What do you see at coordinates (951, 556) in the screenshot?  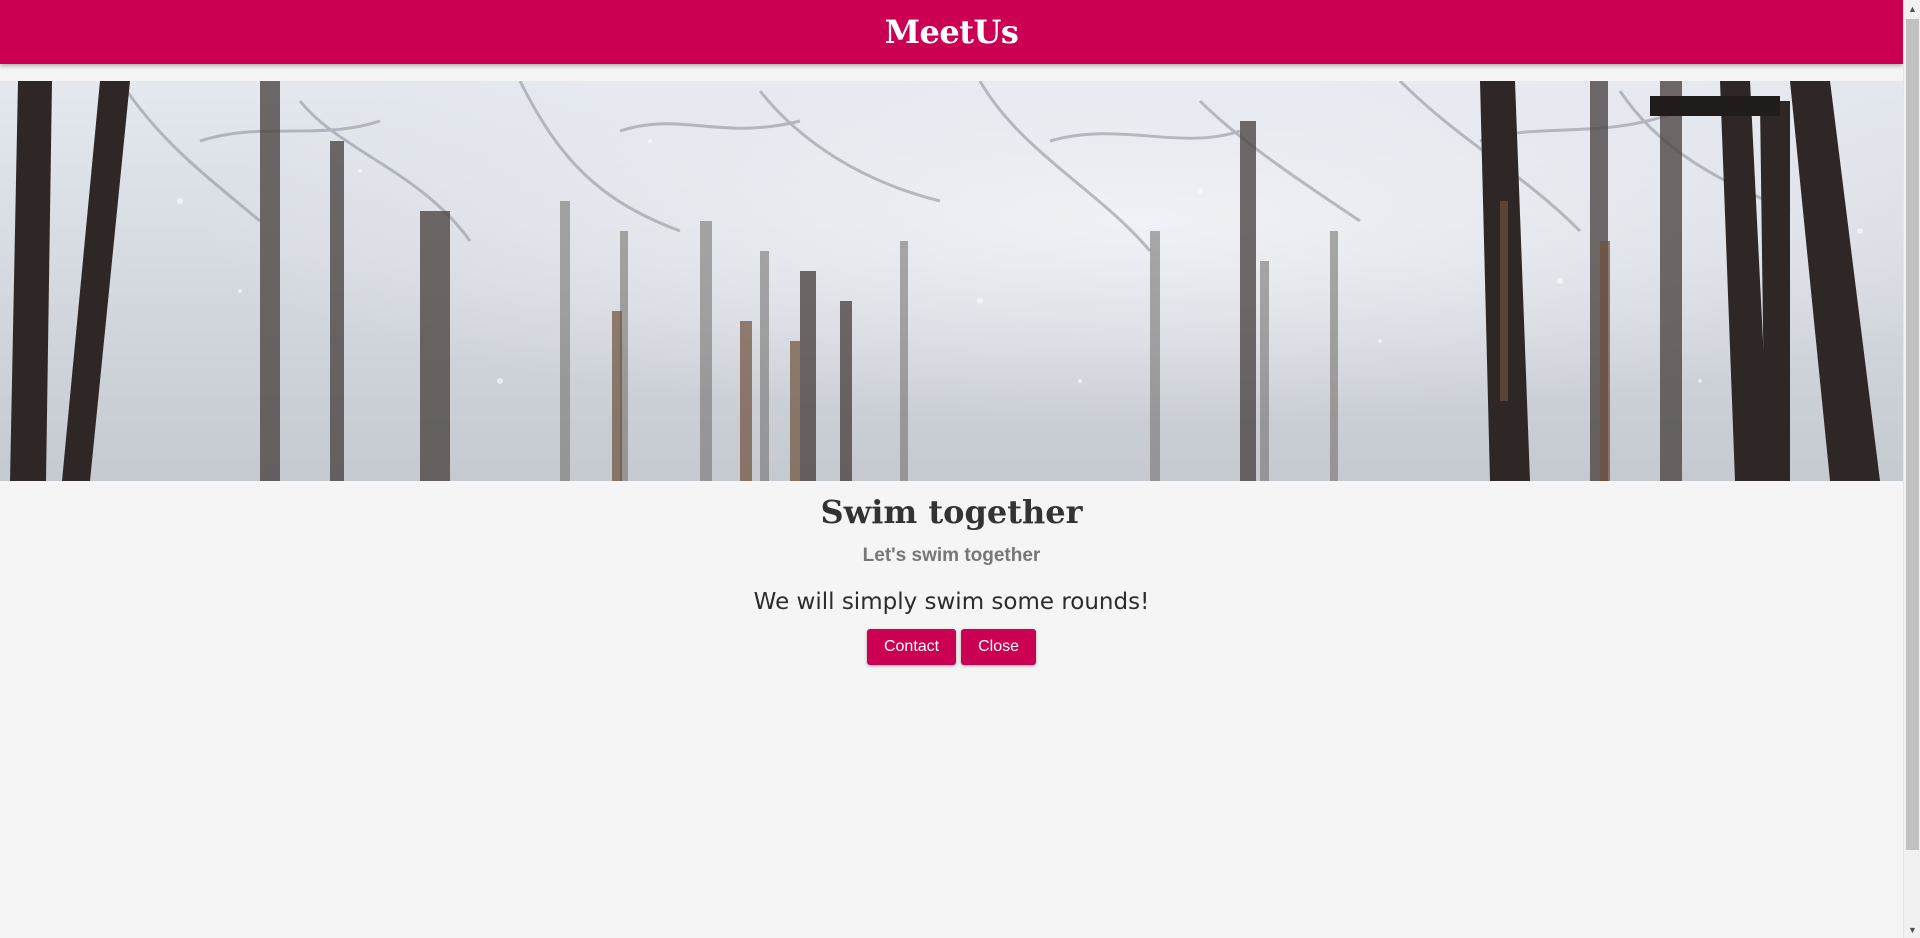 I see `meetup-subtitle: Let's swim together` at bounding box center [951, 556].